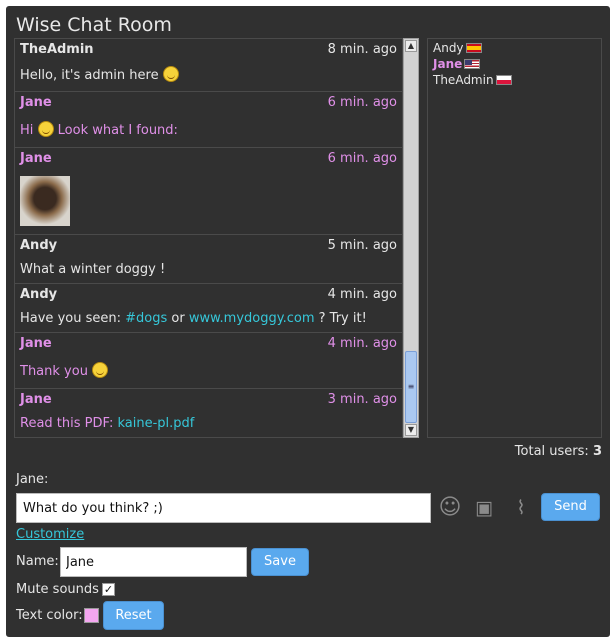 This screenshot has height=643, width=615. Describe the element at coordinates (91, 615) in the screenshot. I see `text-color-swatch` at that location.